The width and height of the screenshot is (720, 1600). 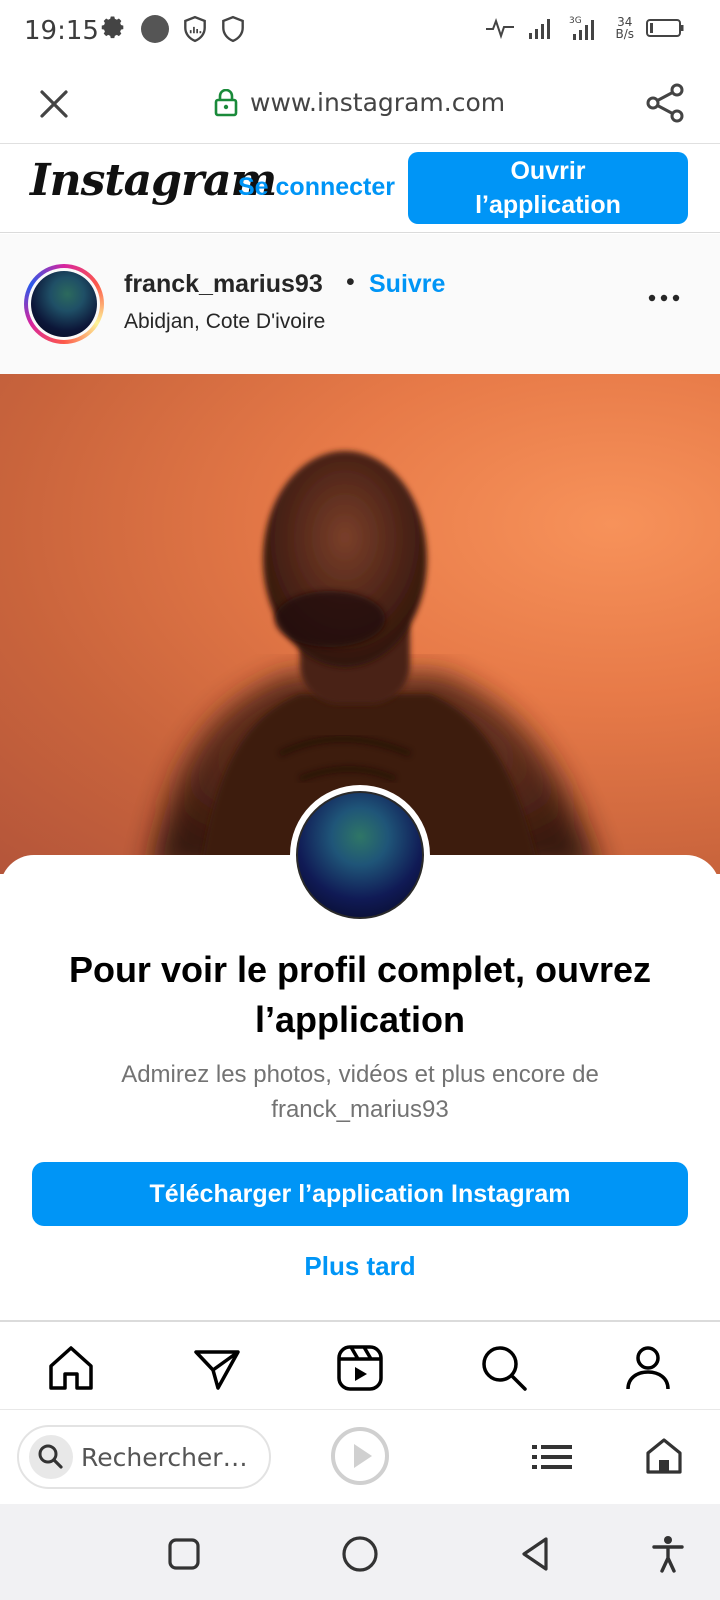 I want to click on play-media-icon, so click(x=360, y=1456).